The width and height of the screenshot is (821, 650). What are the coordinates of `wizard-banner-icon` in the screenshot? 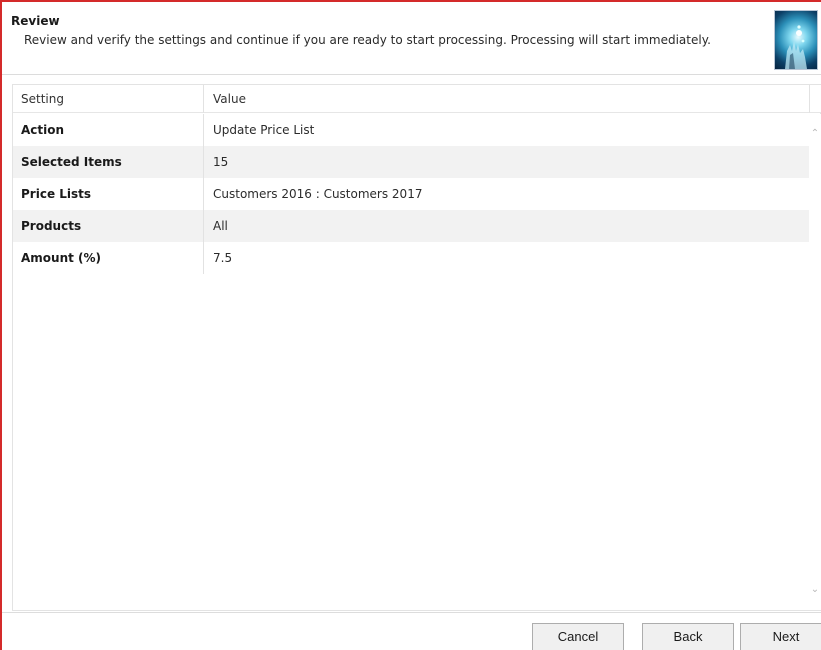 It's located at (796, 40).